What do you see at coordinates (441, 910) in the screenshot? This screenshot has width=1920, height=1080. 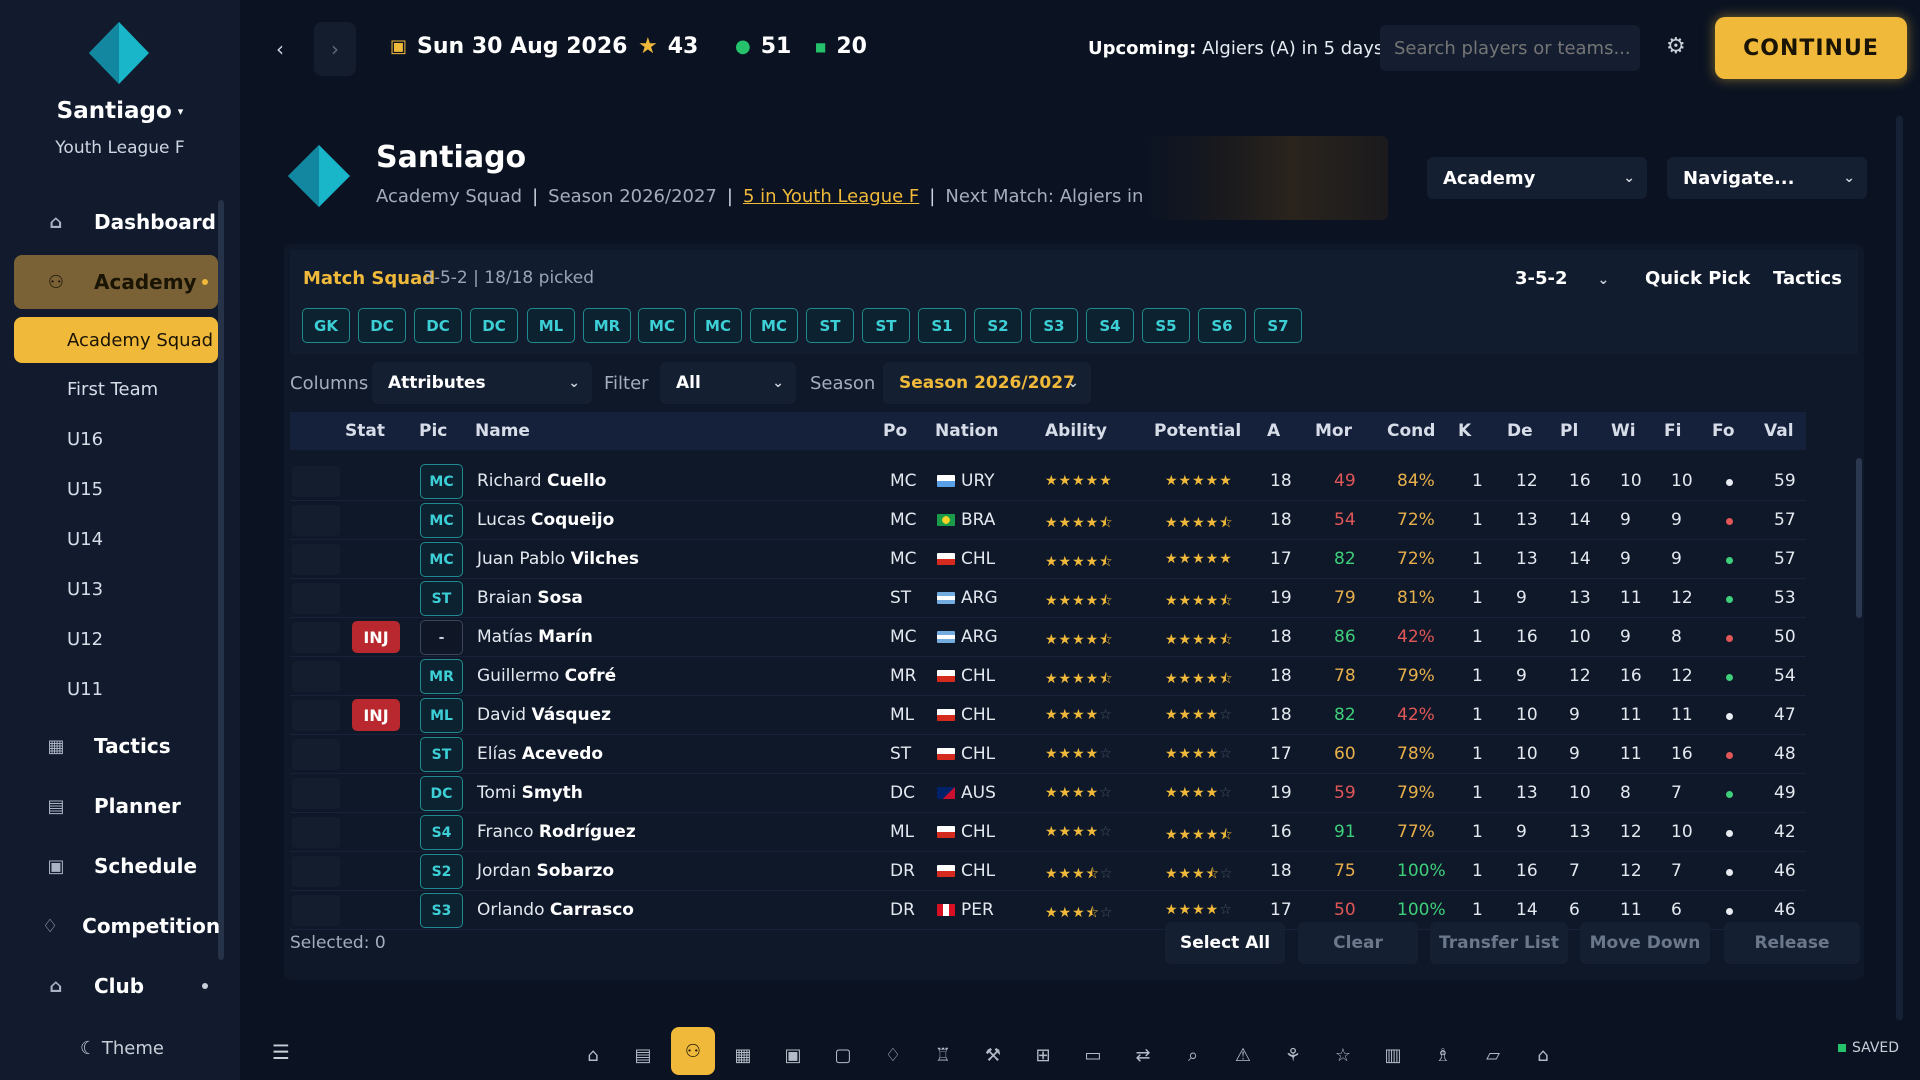 I see `player-picture: S3` at bounding box center [441, 910].